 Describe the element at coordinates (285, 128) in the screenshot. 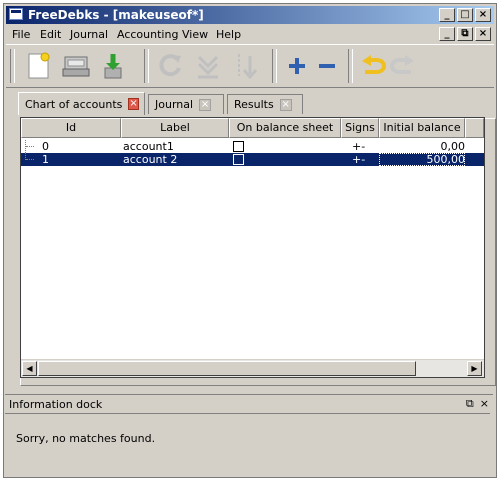

I see `column-header-on-balance-sheet: On balance sheet` at that location.